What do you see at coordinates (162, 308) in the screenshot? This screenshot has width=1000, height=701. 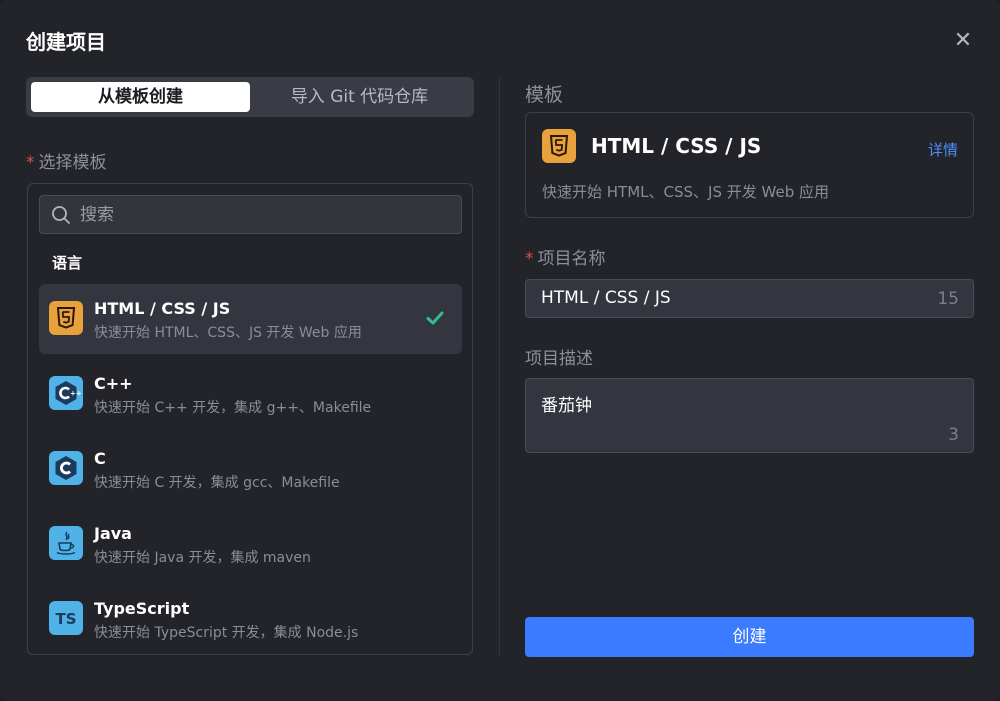 I see `template-name: HTML / CSS / JS` at bounding box center [162, 308].